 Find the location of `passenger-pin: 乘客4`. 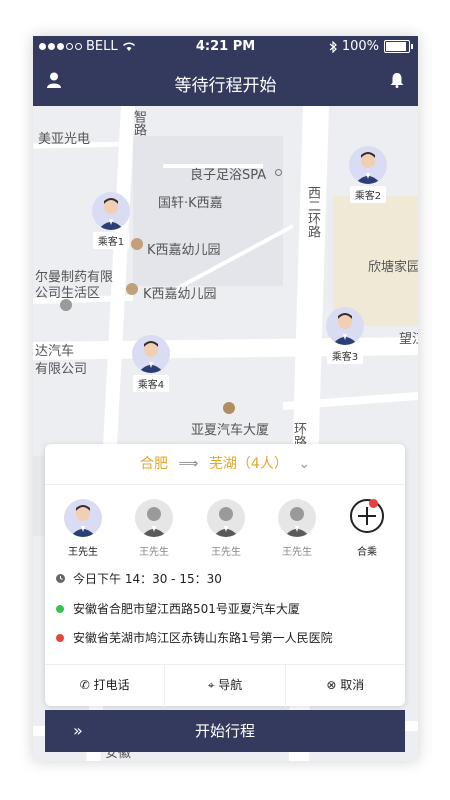

passenger-pin: 乘客4 is located at coordinates (151, 363).